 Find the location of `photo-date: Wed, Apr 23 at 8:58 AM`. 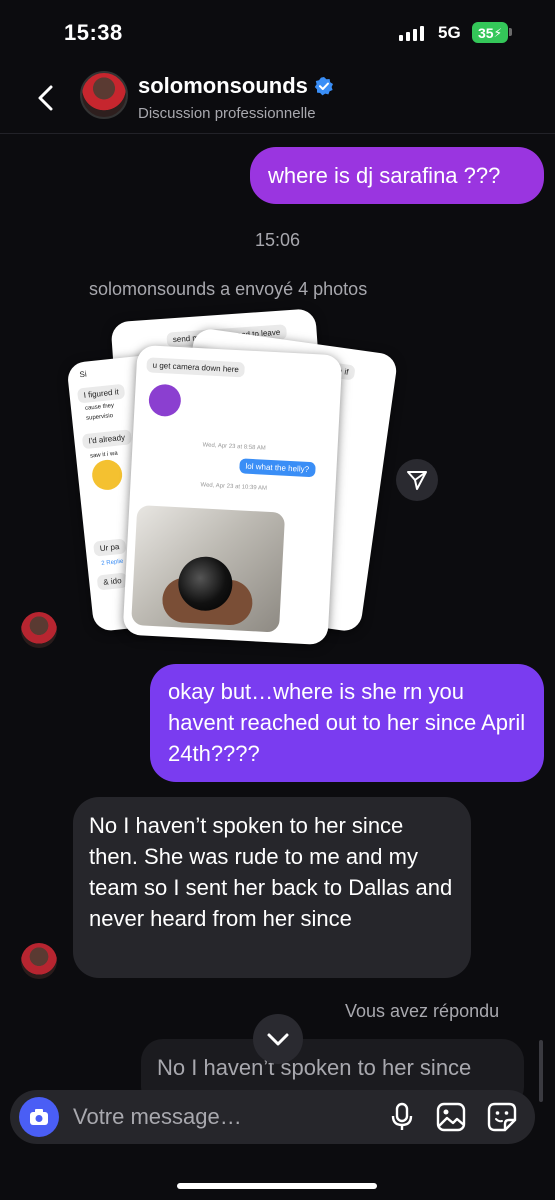

photo-date: Wed, Apr 23 at 8:58 AM is located at coordinates (234, 447).